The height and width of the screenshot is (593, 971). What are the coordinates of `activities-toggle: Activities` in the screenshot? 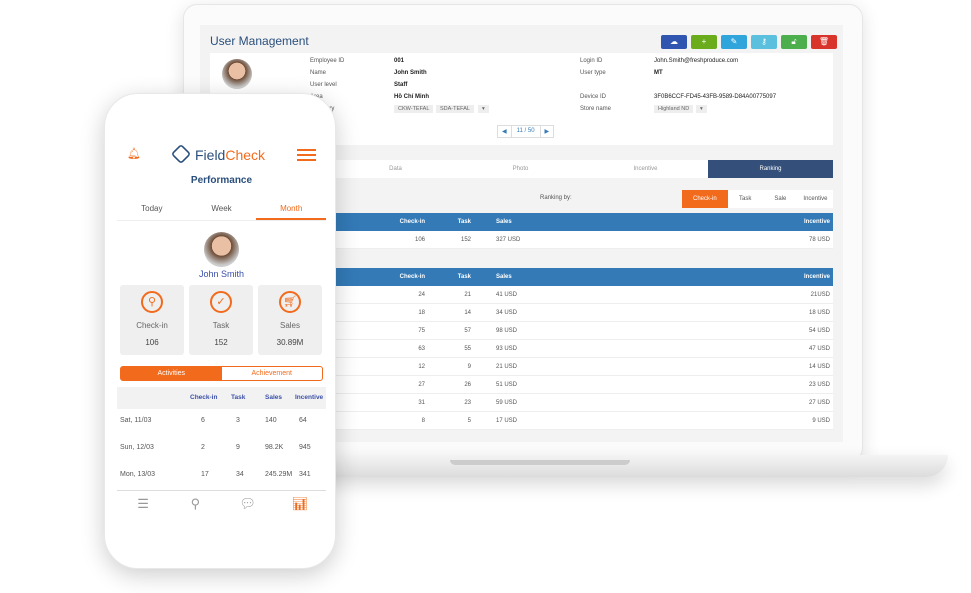 It's located at (171, 373).